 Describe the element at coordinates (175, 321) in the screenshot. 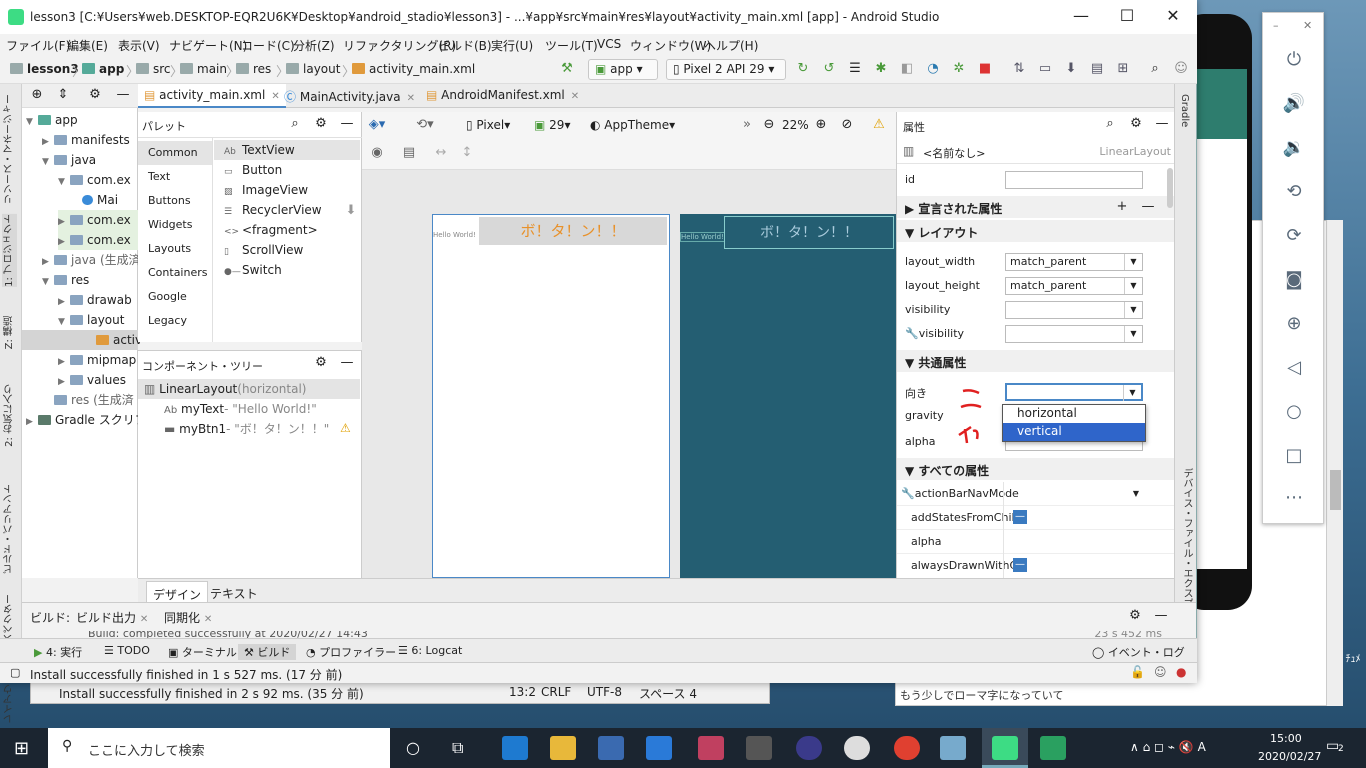

I see `palette-category-legacy: Legacy` at that location.